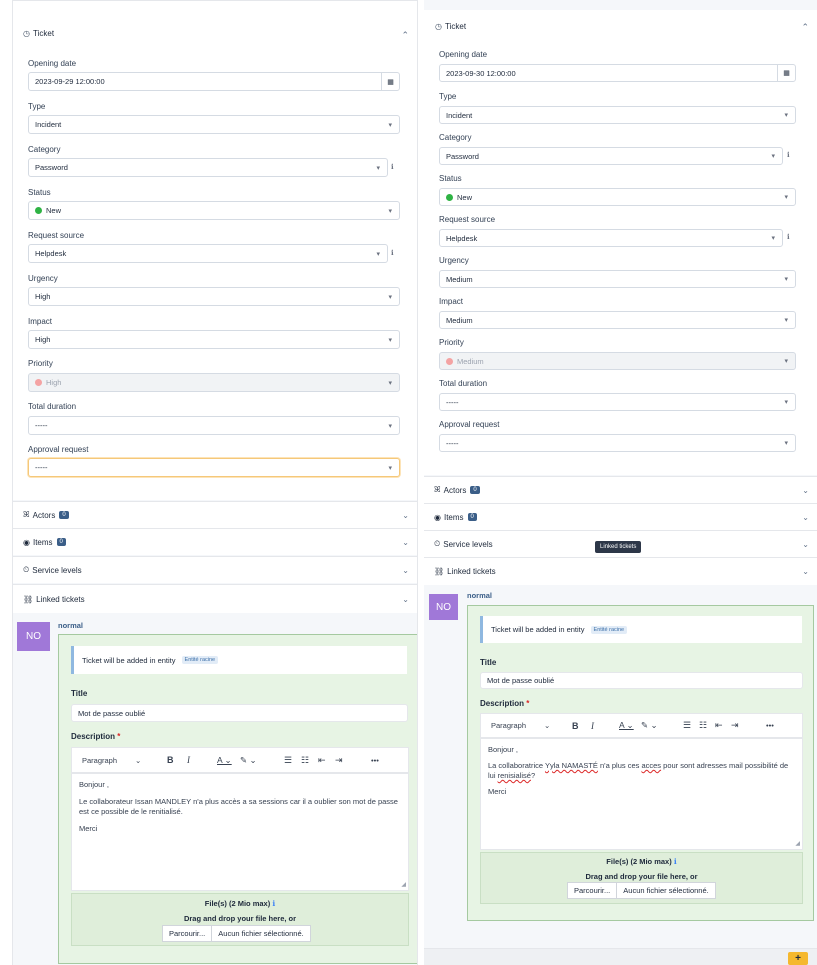 The height and width of the screenshot is (965, 817). I want to click on editor-toolbar: Paragraph ⌄ B I A ⌄ ✎ ⌄ ☰ ☷ ⇤ ⇥ •••, so click(641, 725).